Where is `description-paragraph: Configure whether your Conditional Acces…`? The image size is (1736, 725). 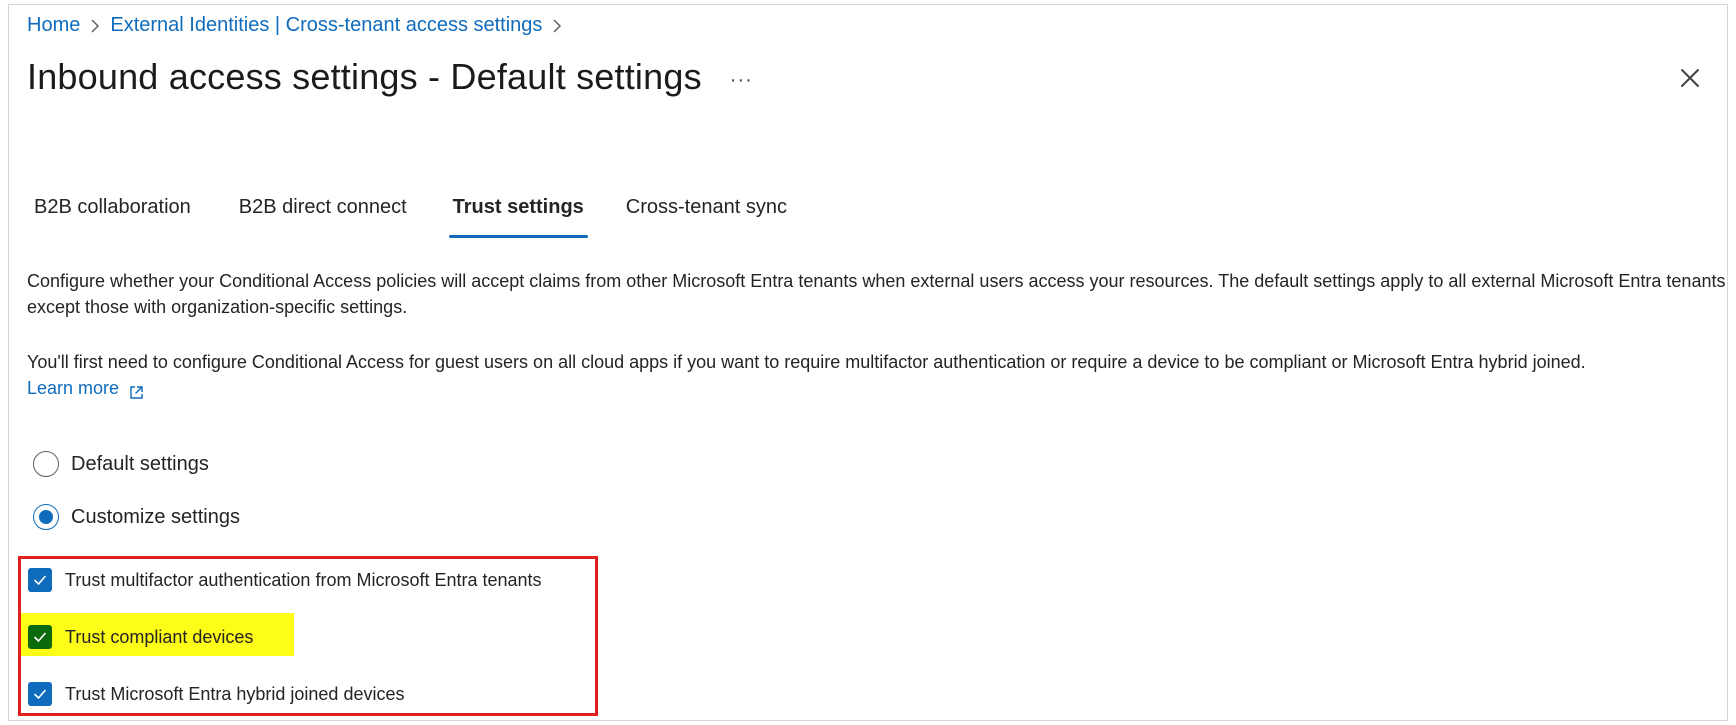 description-paragraph: Configure whether your Conditional Acces… is located at coordinates (876, 294).